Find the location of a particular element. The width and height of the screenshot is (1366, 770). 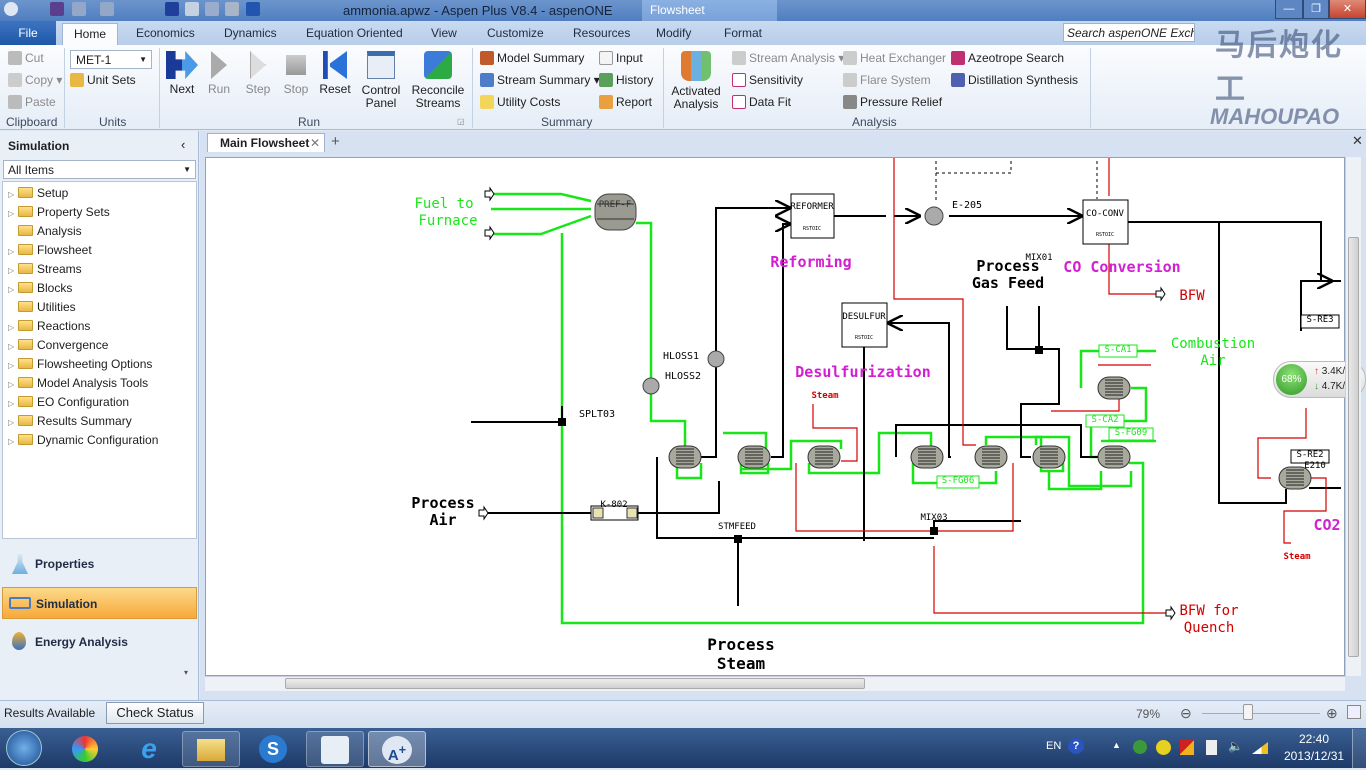

tree-item: Analysis is located at coordinates (45, 231).